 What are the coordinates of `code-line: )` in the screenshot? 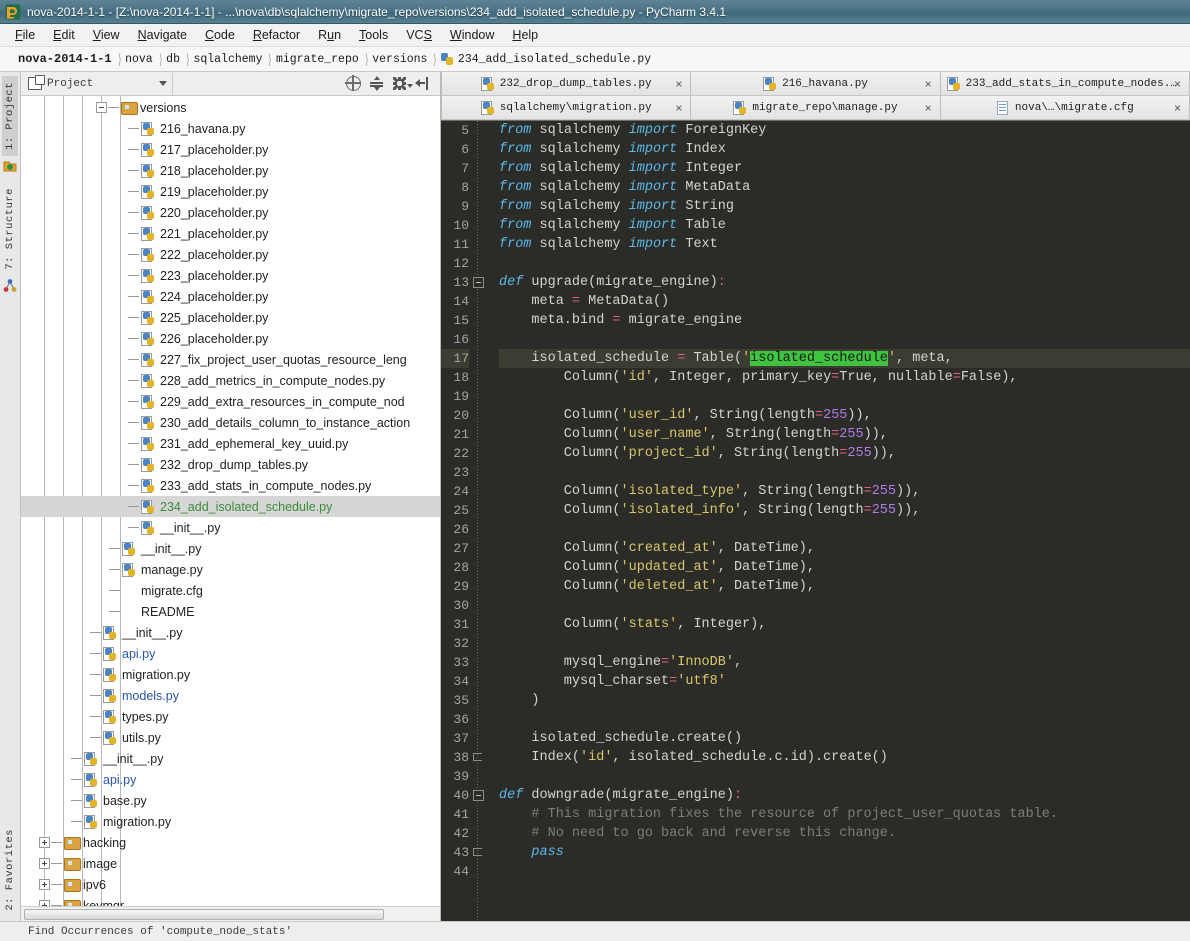 It's located at (844, 700).